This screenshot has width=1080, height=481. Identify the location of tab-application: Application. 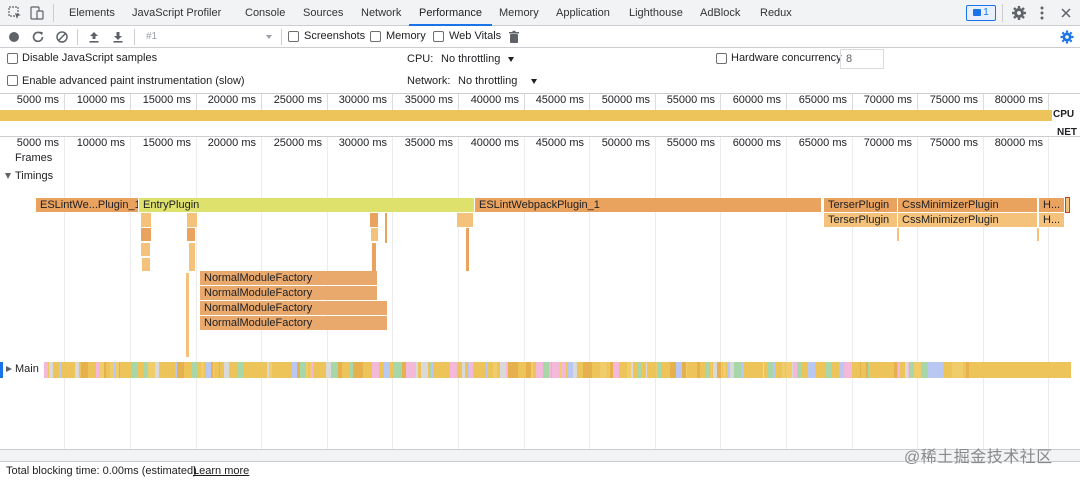
(583, 13).